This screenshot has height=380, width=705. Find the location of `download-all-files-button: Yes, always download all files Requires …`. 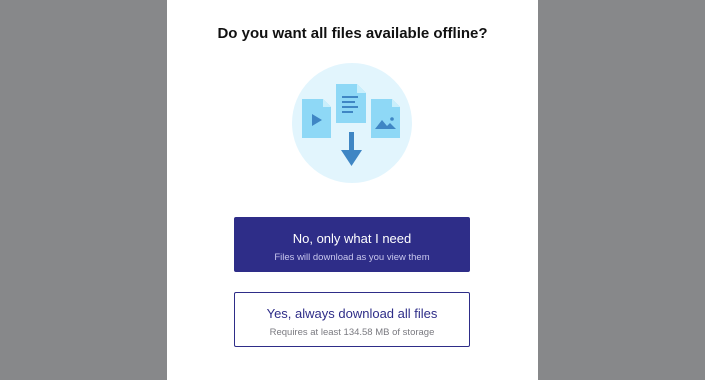

download-all-files-button: Yes, always download all files Requires … is located at coordinates (352, 319).